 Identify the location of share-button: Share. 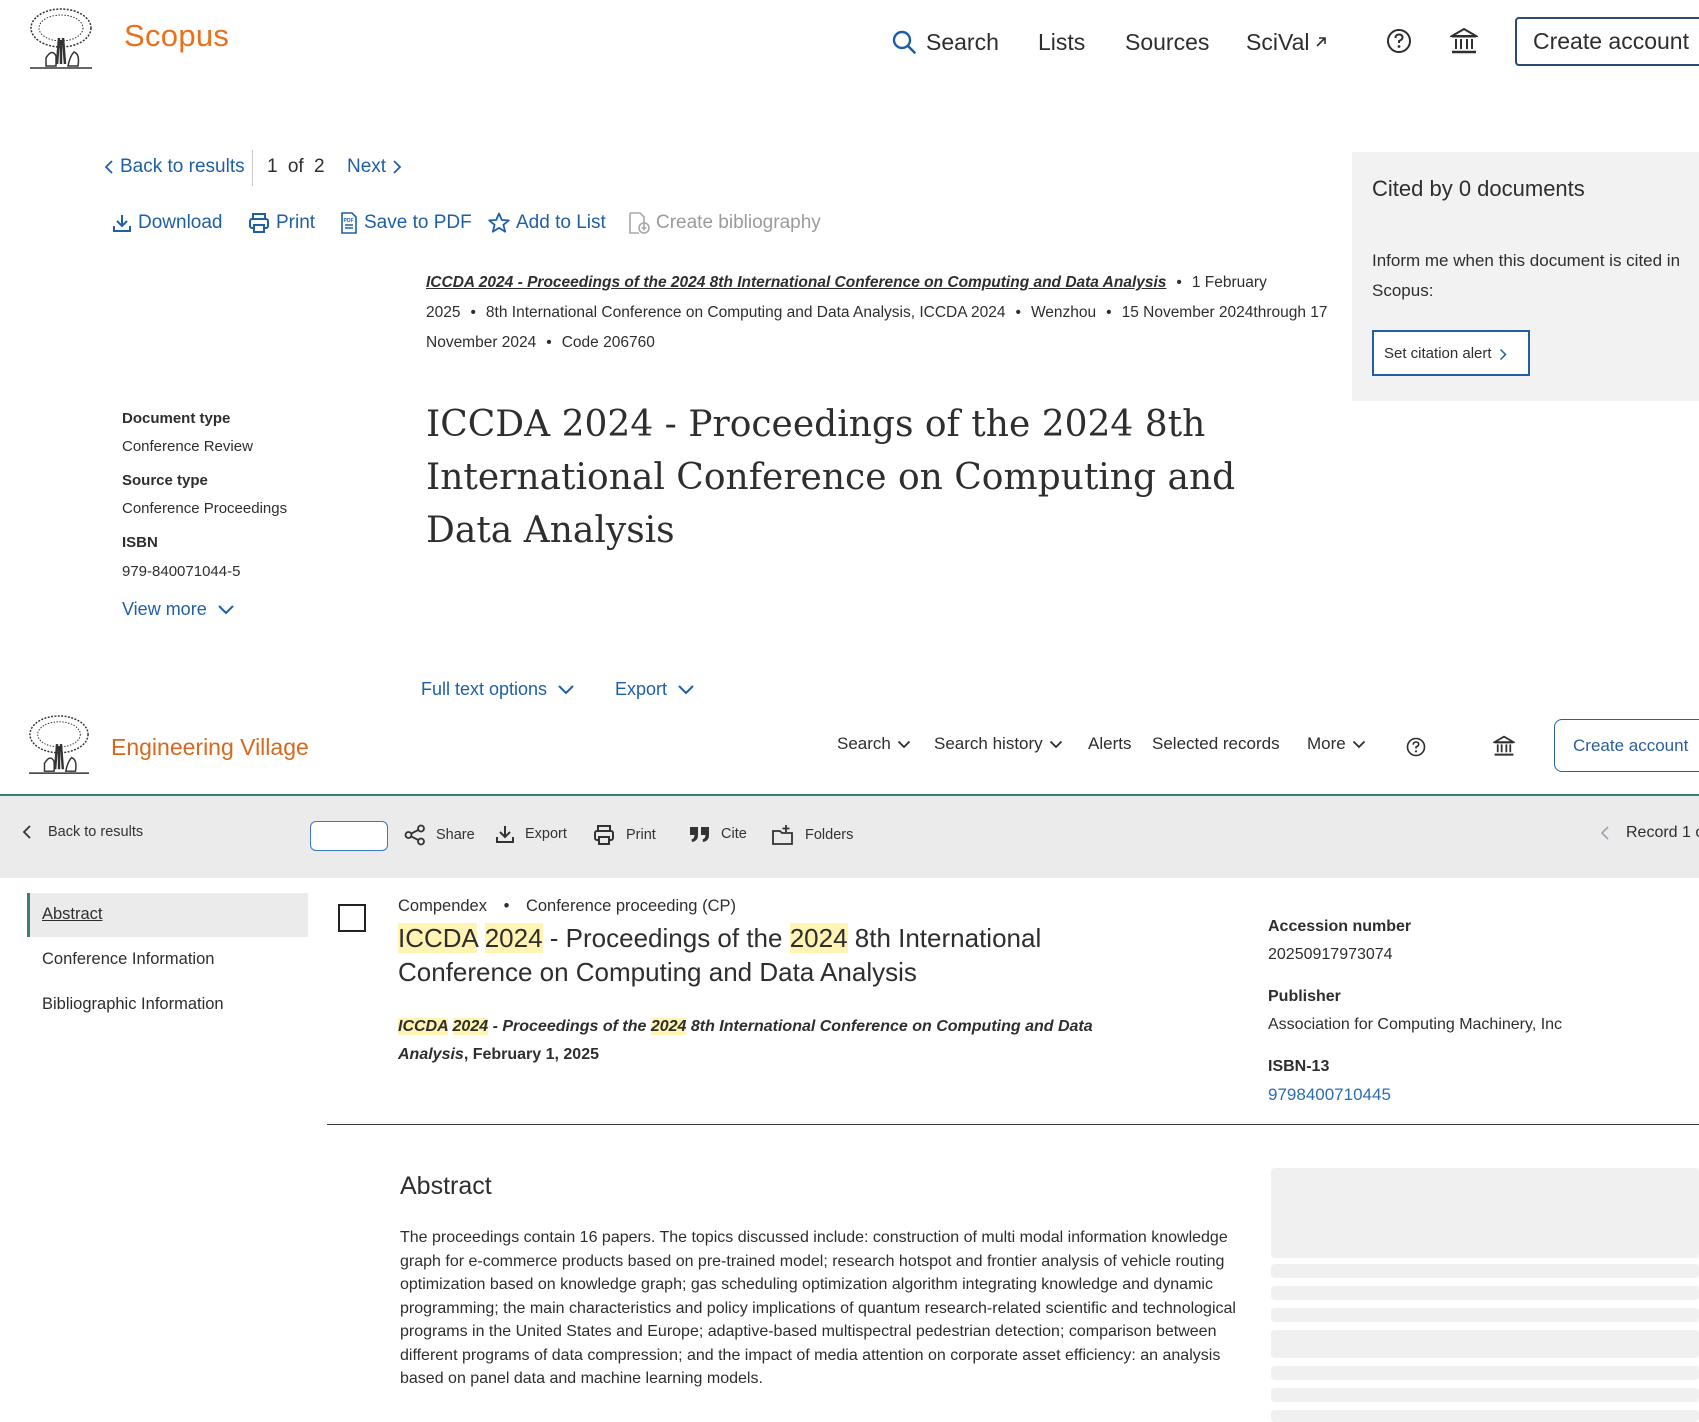
(439, 835).